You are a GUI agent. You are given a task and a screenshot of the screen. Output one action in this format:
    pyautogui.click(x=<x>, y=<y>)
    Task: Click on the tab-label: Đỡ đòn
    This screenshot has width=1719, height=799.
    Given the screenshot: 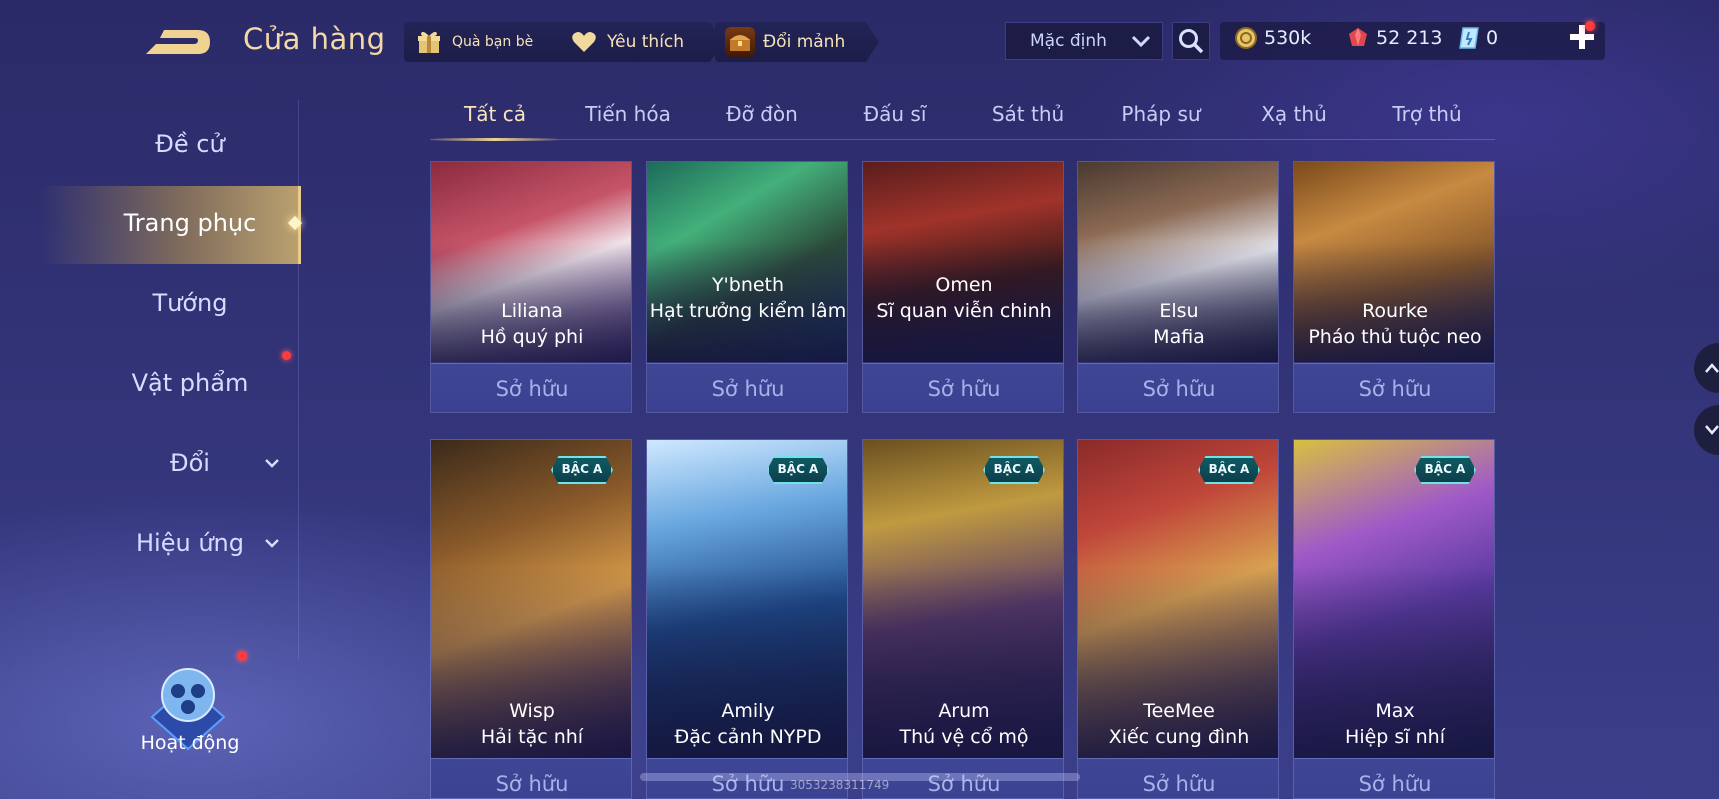 What is the action you would take?
    pyautogui.click(x=762, y=114)
    